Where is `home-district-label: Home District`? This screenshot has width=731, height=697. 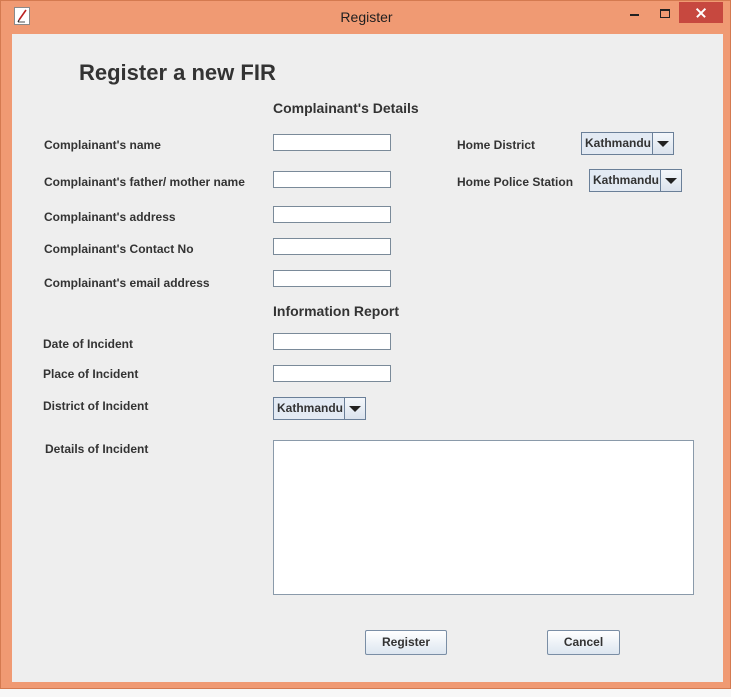
home-district-label: Home District is located at coordinates (496, 145).